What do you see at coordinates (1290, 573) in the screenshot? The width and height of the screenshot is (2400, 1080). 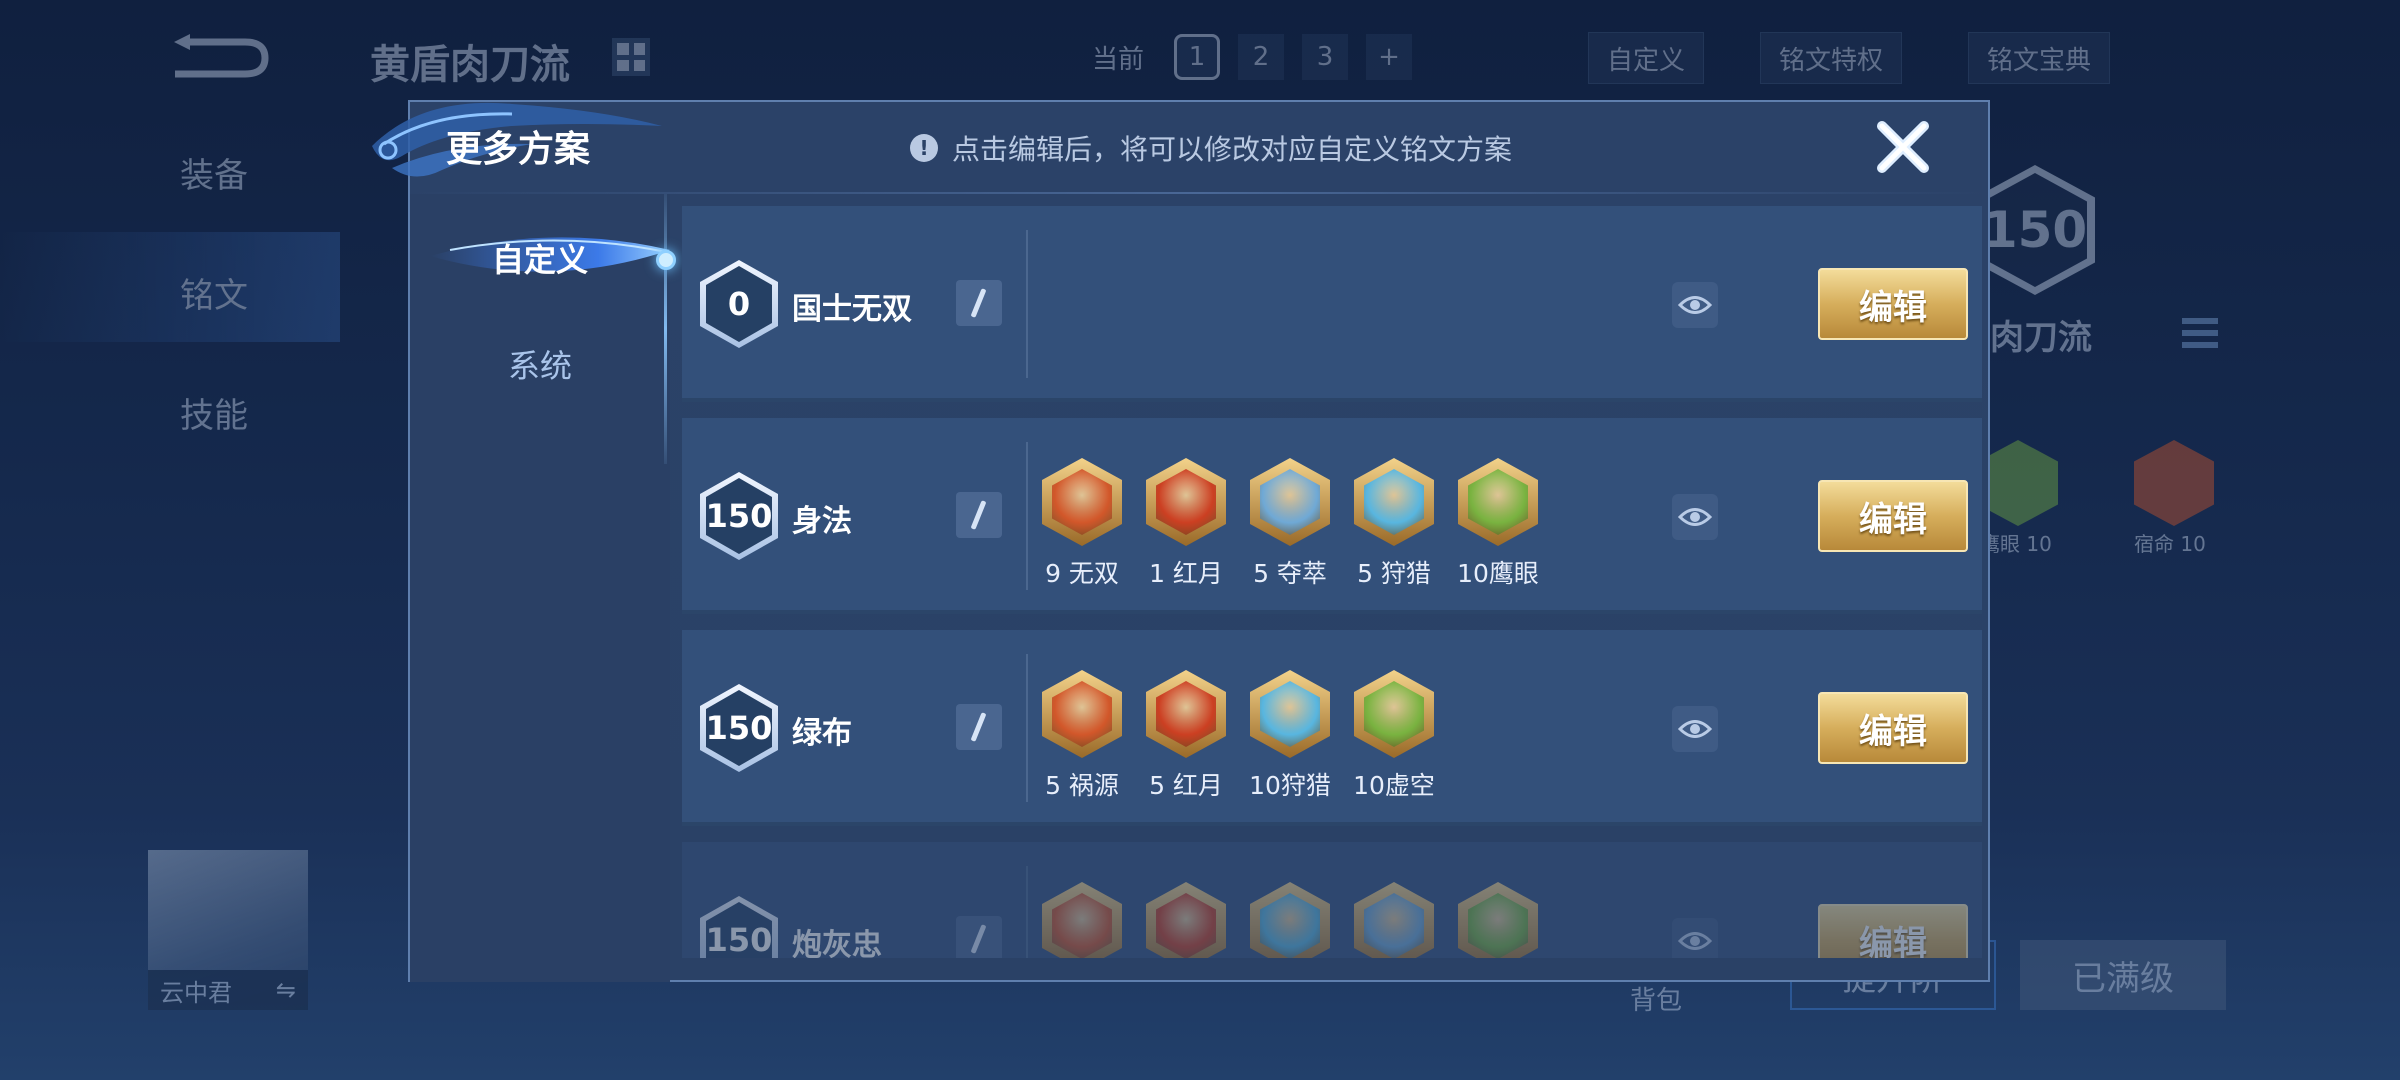 I see `rune-count-label: 5 夺萃` at bounding box center [1290, 573].